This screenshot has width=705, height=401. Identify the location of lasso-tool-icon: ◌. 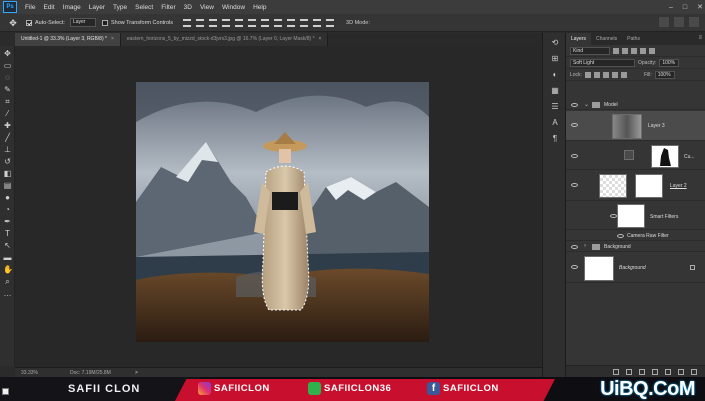
(7, 77).